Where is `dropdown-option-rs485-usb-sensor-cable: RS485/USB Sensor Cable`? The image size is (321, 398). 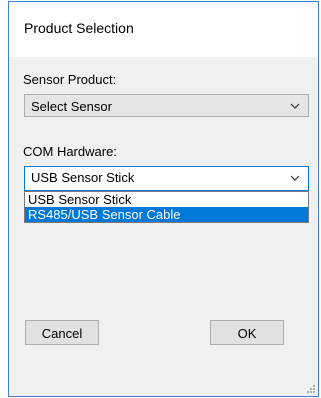
dropdown-option-rs485-usb-sensor-cable: RS485/USB Sensor Cable is located at coordinates (166, 214).